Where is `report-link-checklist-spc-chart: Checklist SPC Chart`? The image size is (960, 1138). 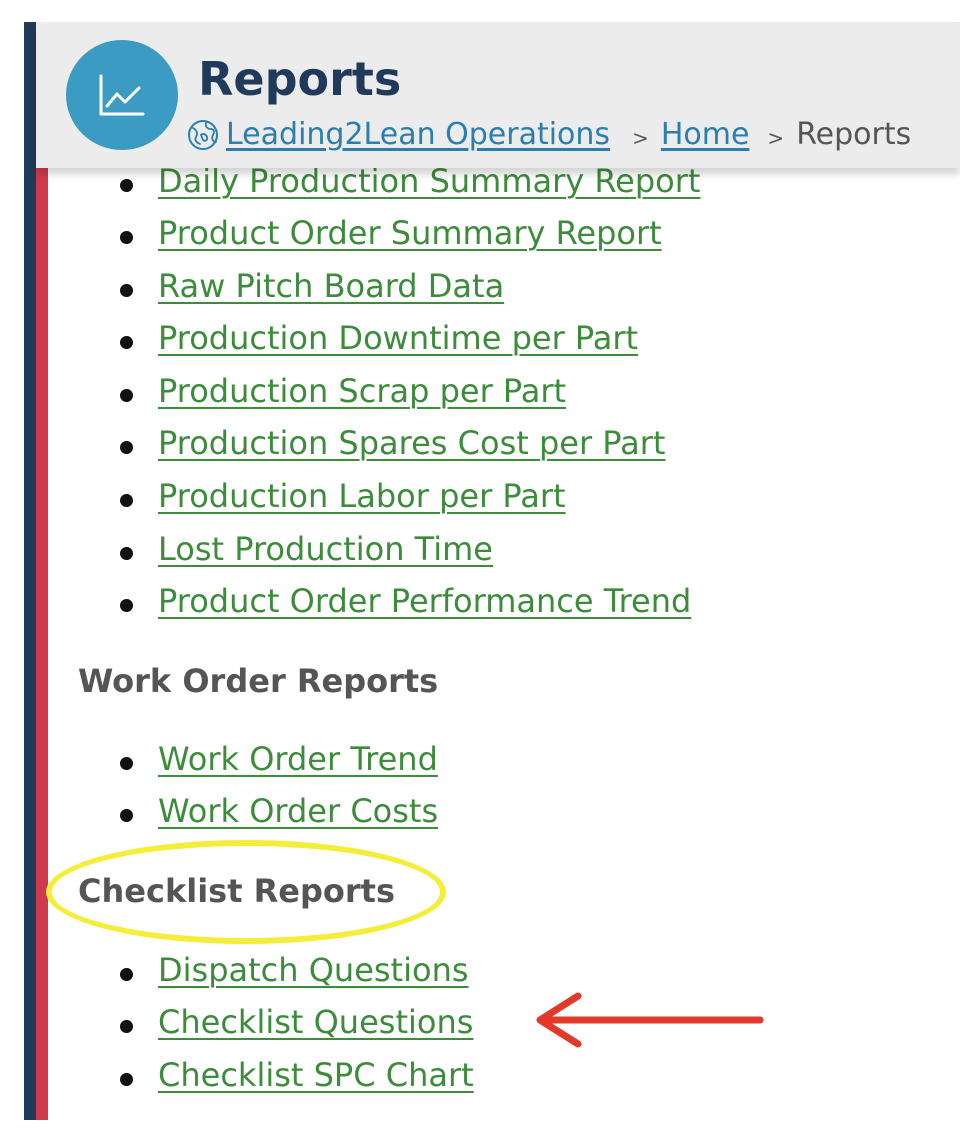
report-link-checklist-spc-chart: Checklist SPC Chart is located at coordinates (316, 1075).